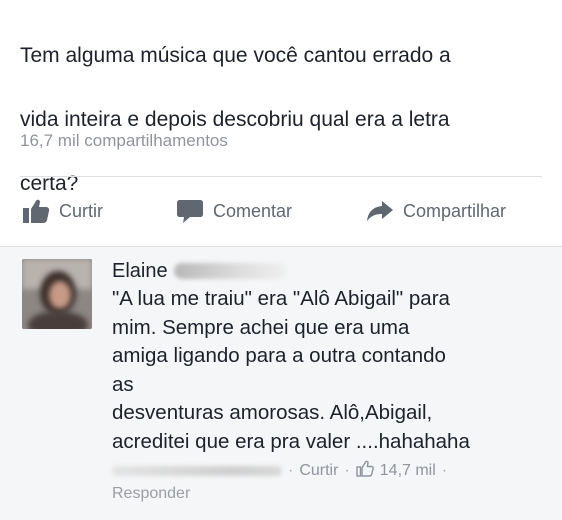  I want to click on share-button: Compartilhar, so click(436, 211).